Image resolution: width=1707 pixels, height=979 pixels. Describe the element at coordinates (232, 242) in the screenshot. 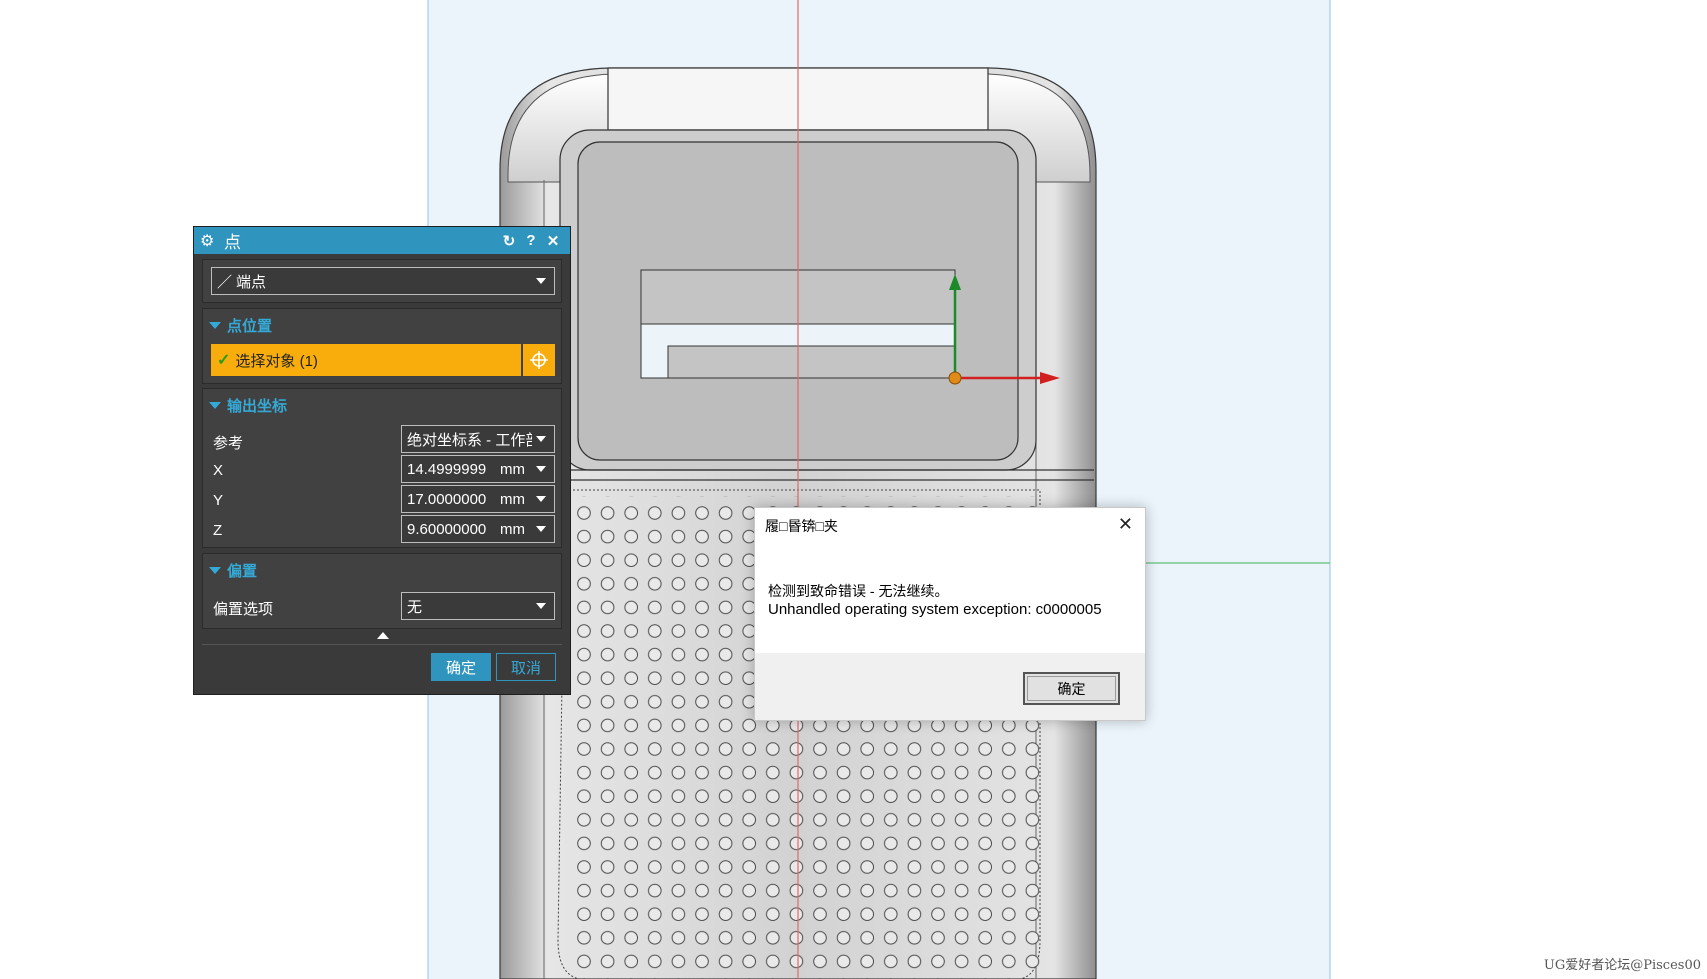

I see `point-dialog-title: 点` at that location.